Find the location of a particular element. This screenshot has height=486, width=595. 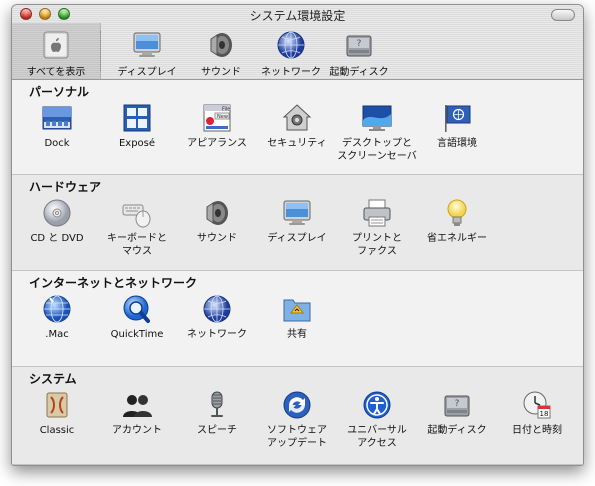

pref-pane-sharing-folder: 共有 is located at coordinates (297, 317).